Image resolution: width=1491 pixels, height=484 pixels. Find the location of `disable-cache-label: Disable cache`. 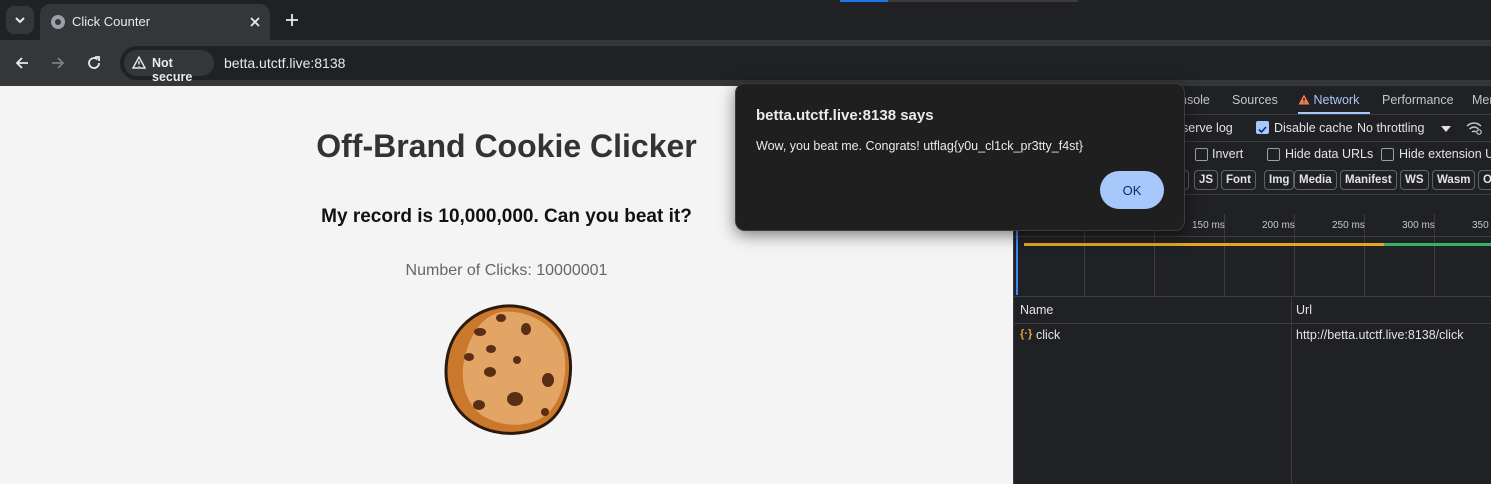

disable-cache-label: Disable cache is located at coordinates (1313, 128).